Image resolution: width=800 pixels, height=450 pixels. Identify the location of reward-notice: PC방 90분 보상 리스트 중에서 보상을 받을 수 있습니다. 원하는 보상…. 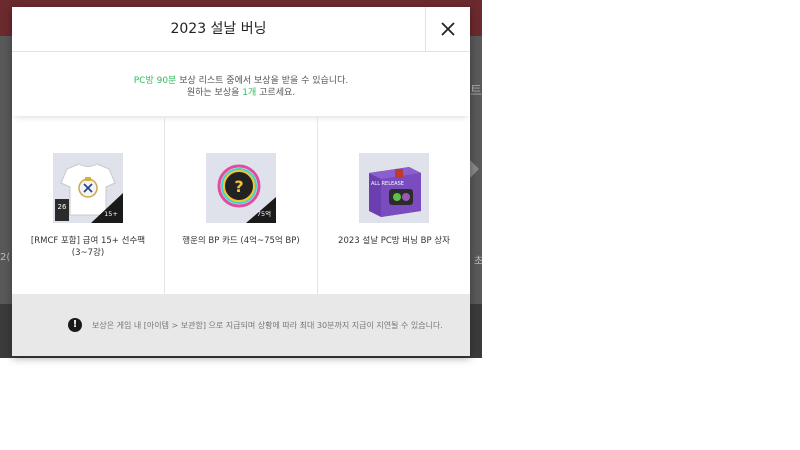
(241, 84).